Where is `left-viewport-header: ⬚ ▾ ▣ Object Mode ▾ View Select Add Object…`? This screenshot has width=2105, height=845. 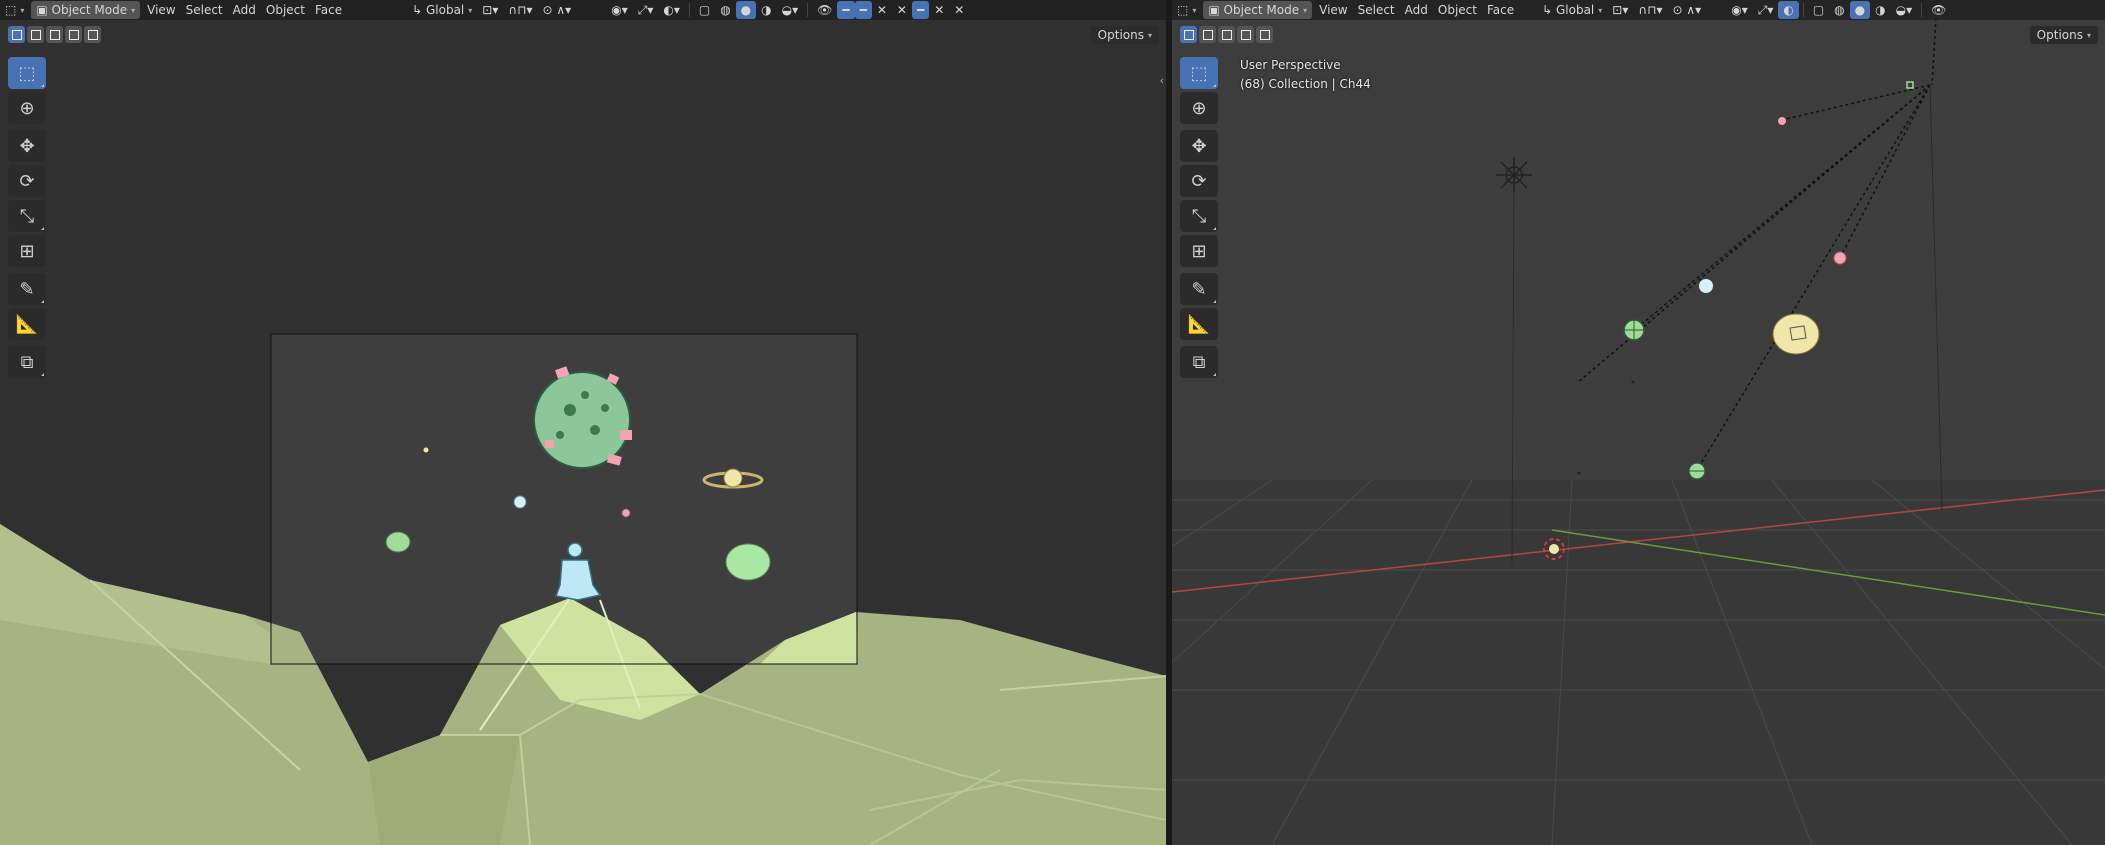
left-viewport-header: ⬚ ▾ ▣ Object Mode ▾ View Select Add Object… is located at coordinates (583, 10).